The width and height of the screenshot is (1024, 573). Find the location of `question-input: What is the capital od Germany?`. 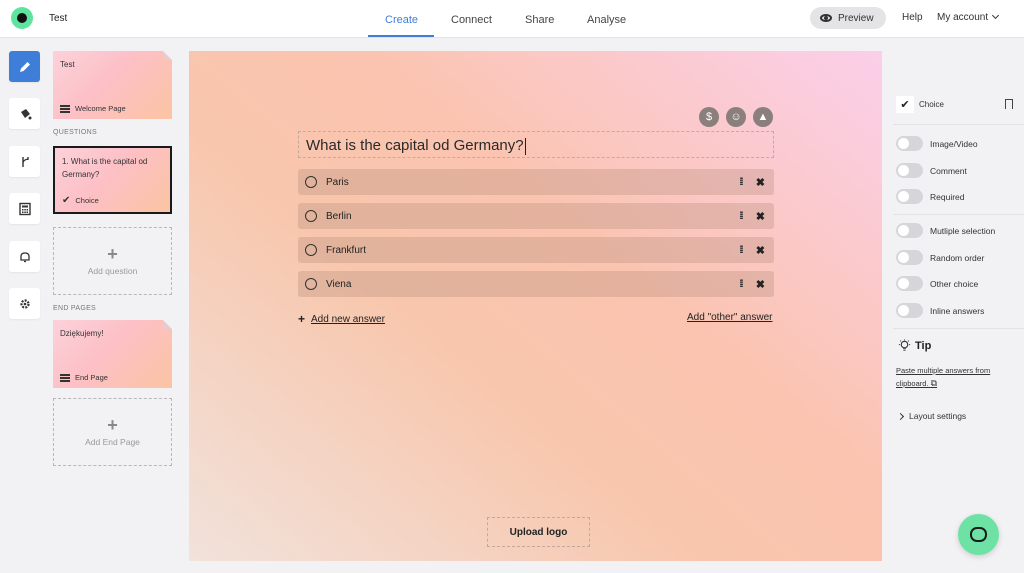

question-input: What is the capital od Germany? is located at coordinates (536, 144).